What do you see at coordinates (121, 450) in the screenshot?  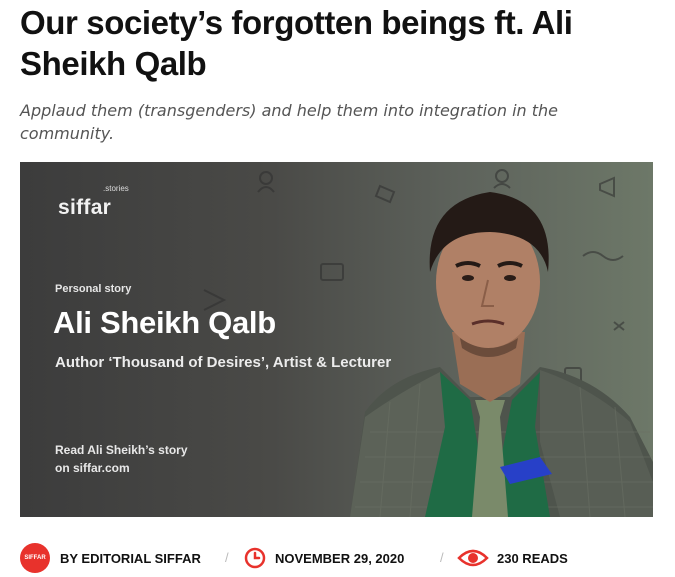 I see `banner-cta-line-1: Read Ali Sheikh’s story` at bounding box center [121, 450].